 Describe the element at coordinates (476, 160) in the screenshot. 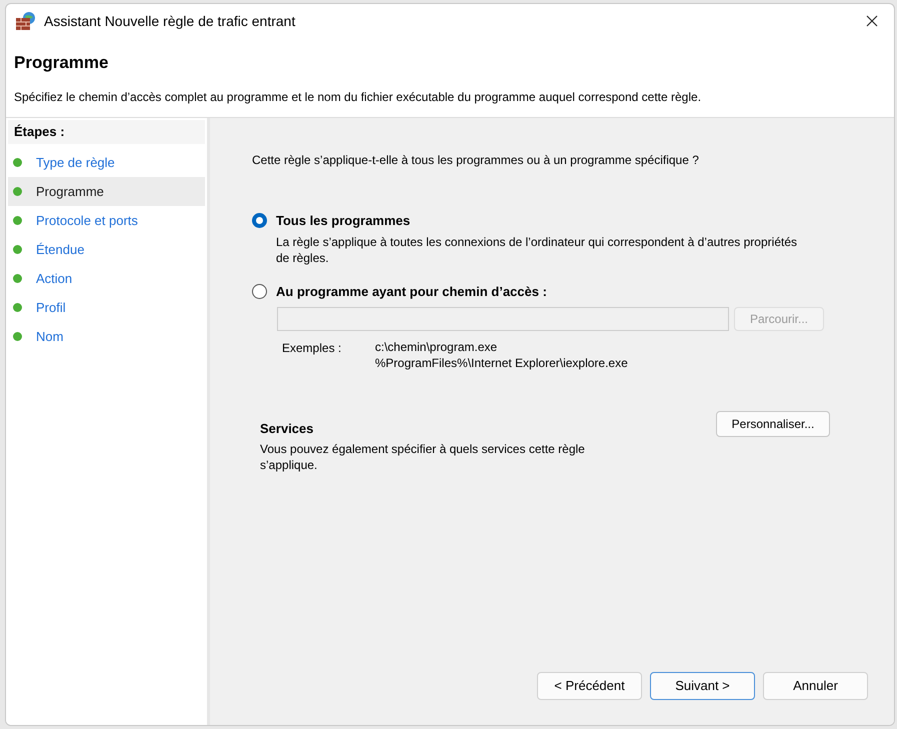

I see `question-text: Cette règle s’applique-t-elle à tous les programmes ou à un programme spécifique ?` at that location.